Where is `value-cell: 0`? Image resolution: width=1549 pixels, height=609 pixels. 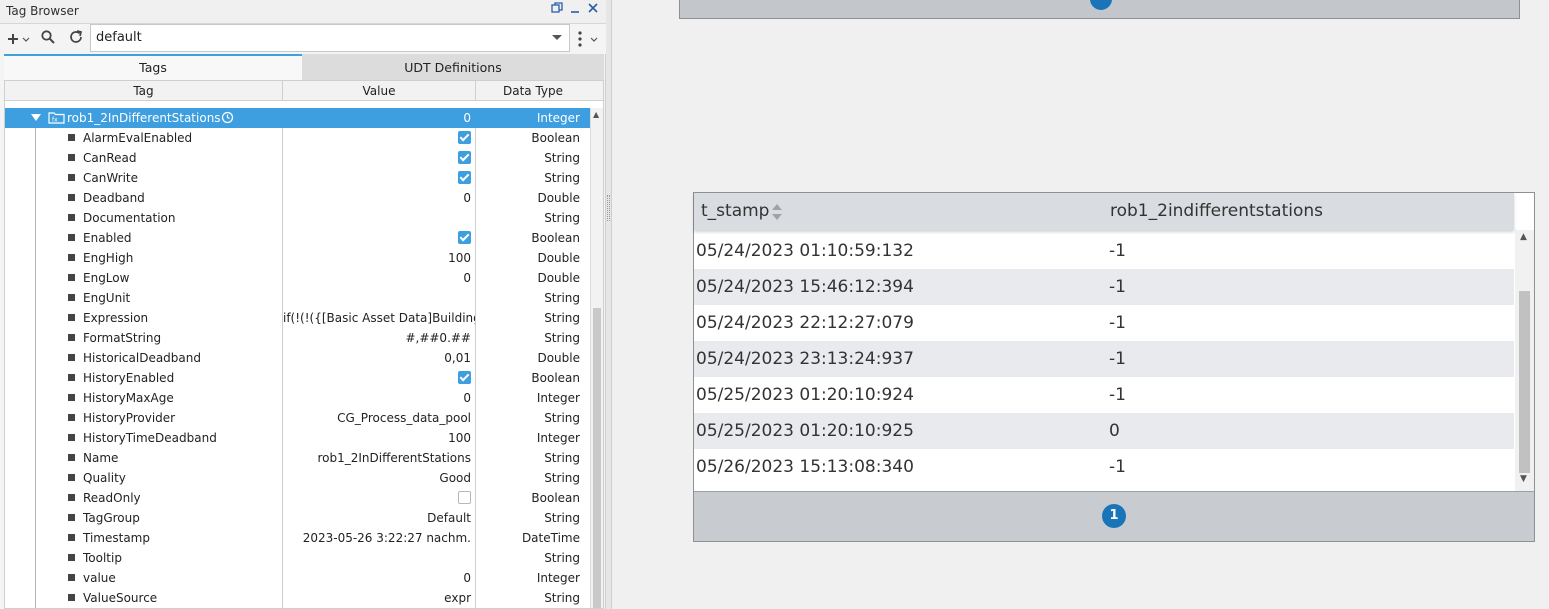 value-cell: 0 is located at coordinates (379, 118).